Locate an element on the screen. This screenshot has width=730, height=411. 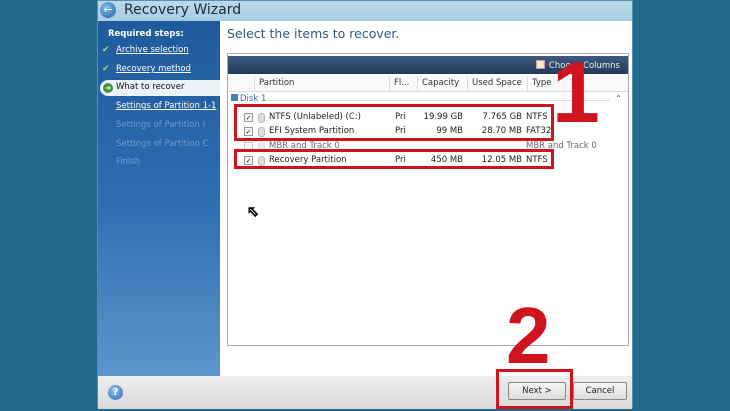
disk-icon is located at coordinates (234, 97).